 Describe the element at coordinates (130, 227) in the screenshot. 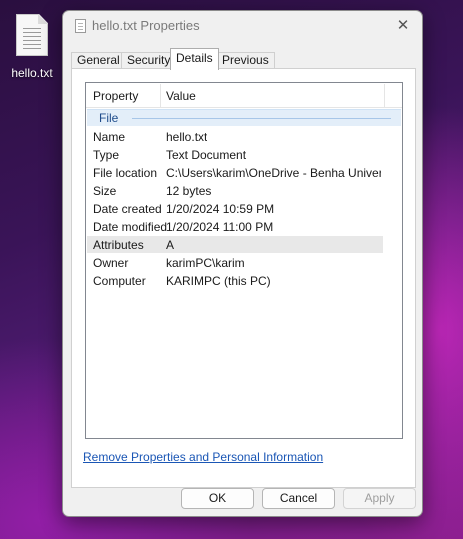

I see `property-name: Date modified` at that location.